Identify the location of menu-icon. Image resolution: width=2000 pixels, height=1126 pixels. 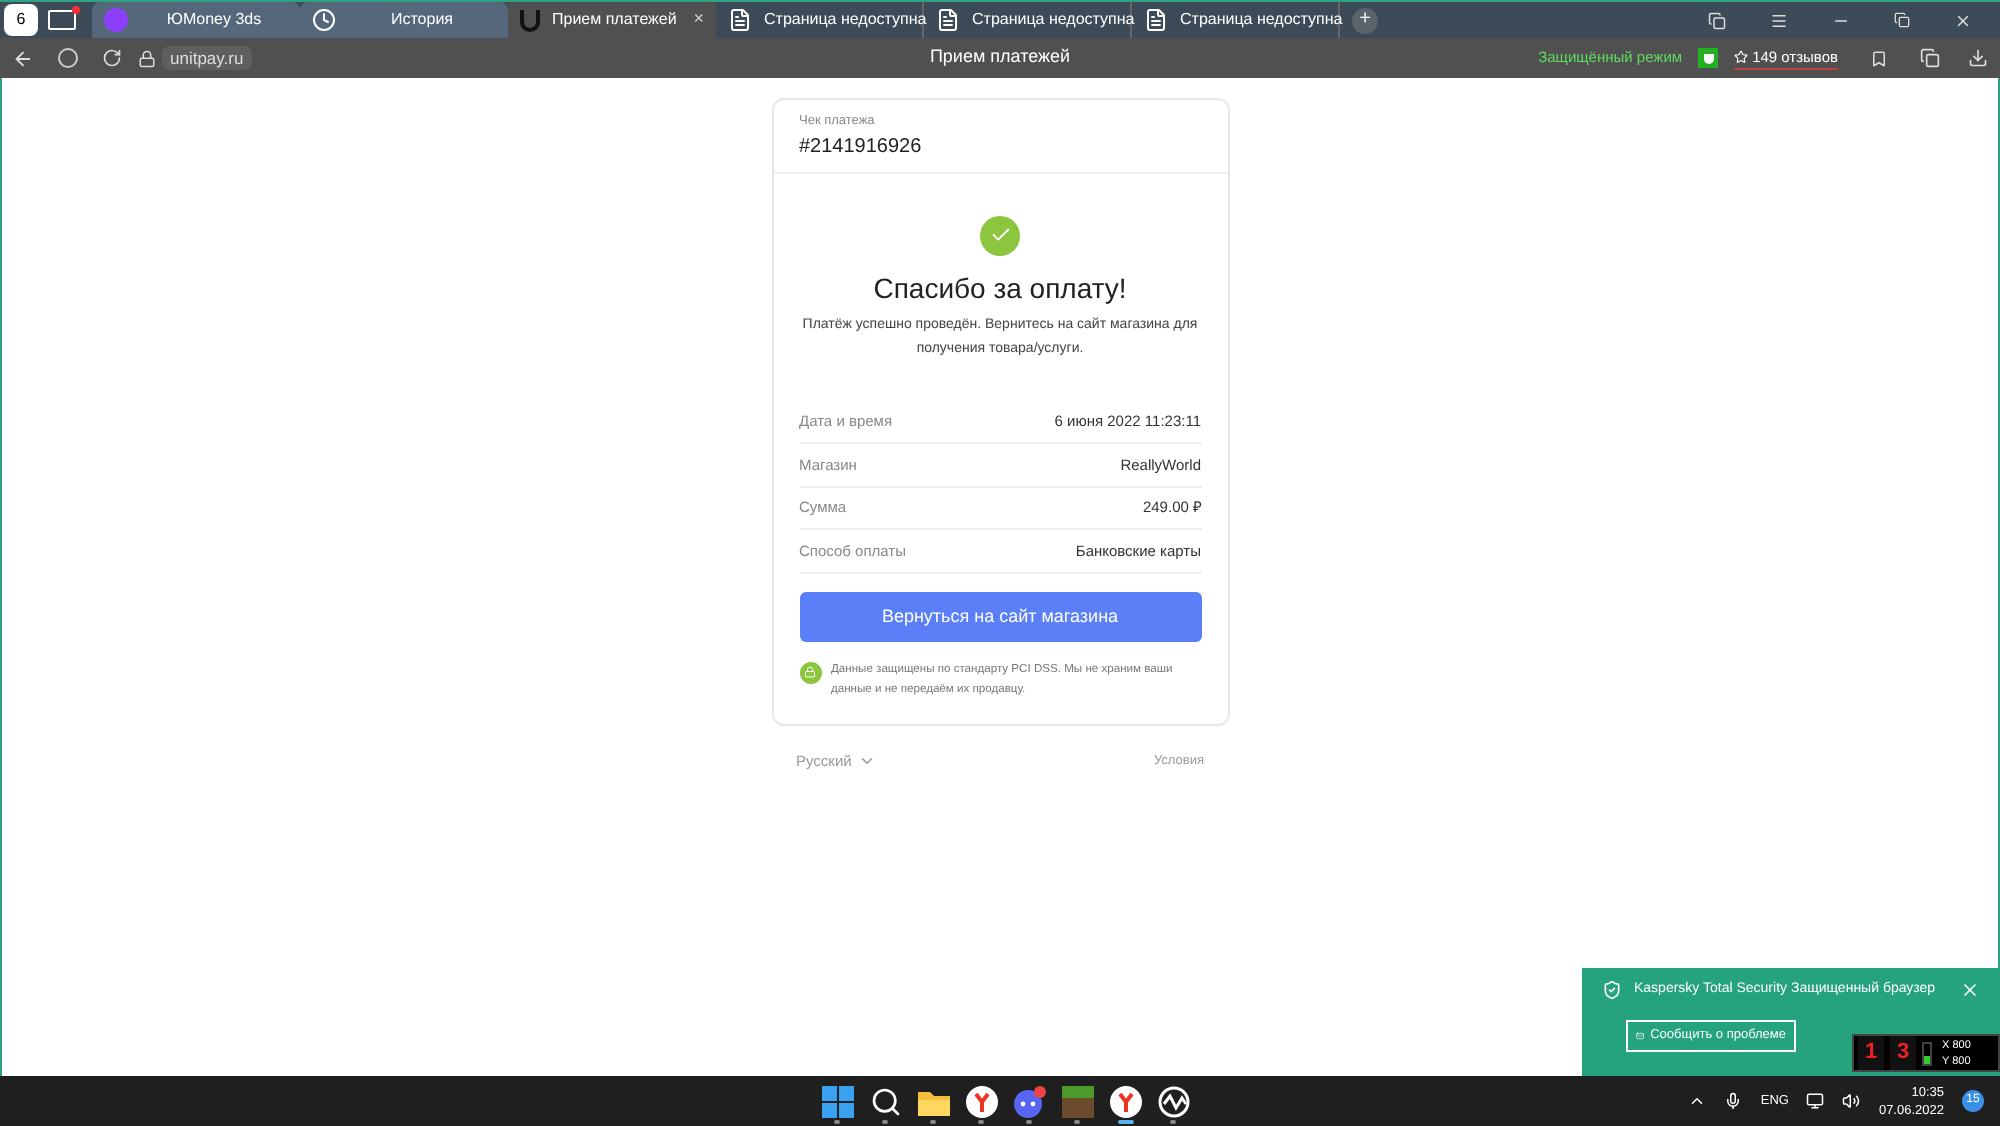
(1779, 20).